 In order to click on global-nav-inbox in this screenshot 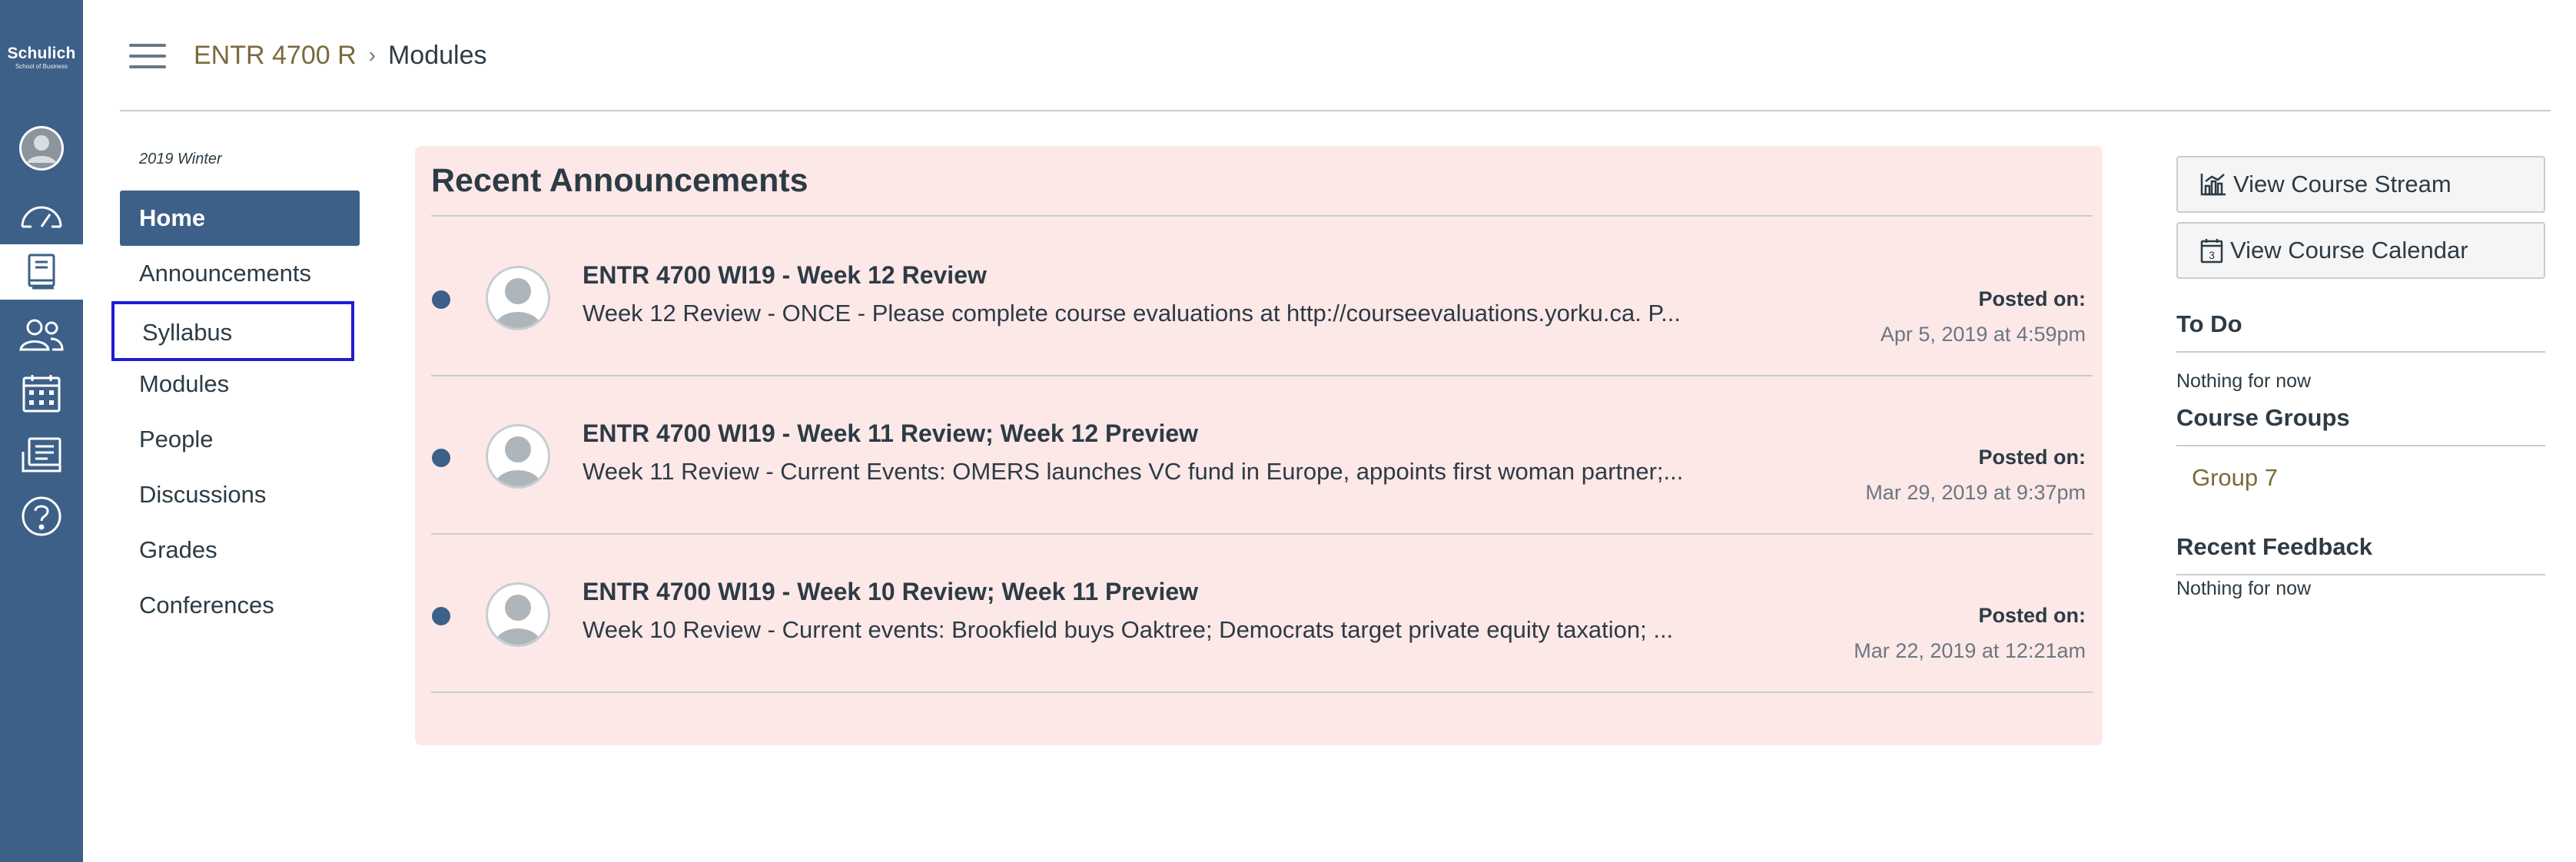, I will do `click(41, 454)`.